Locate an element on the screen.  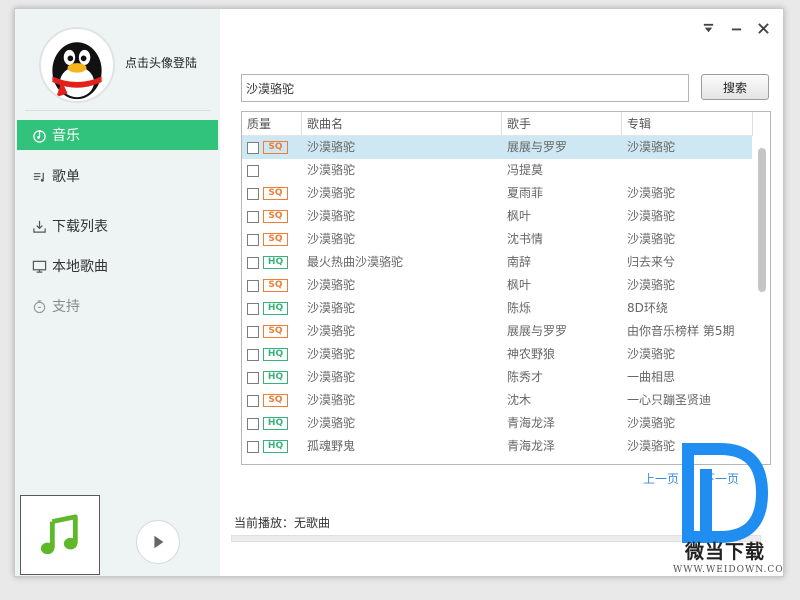
play-icon is located at coordinates (159, 542).